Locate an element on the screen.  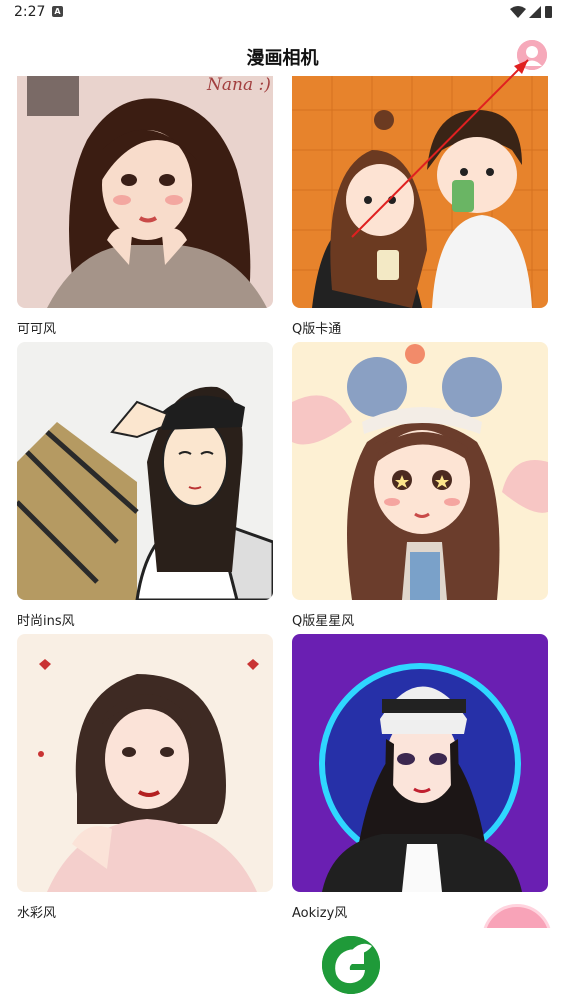
bottom-bar is located at coordinates (282, 966).